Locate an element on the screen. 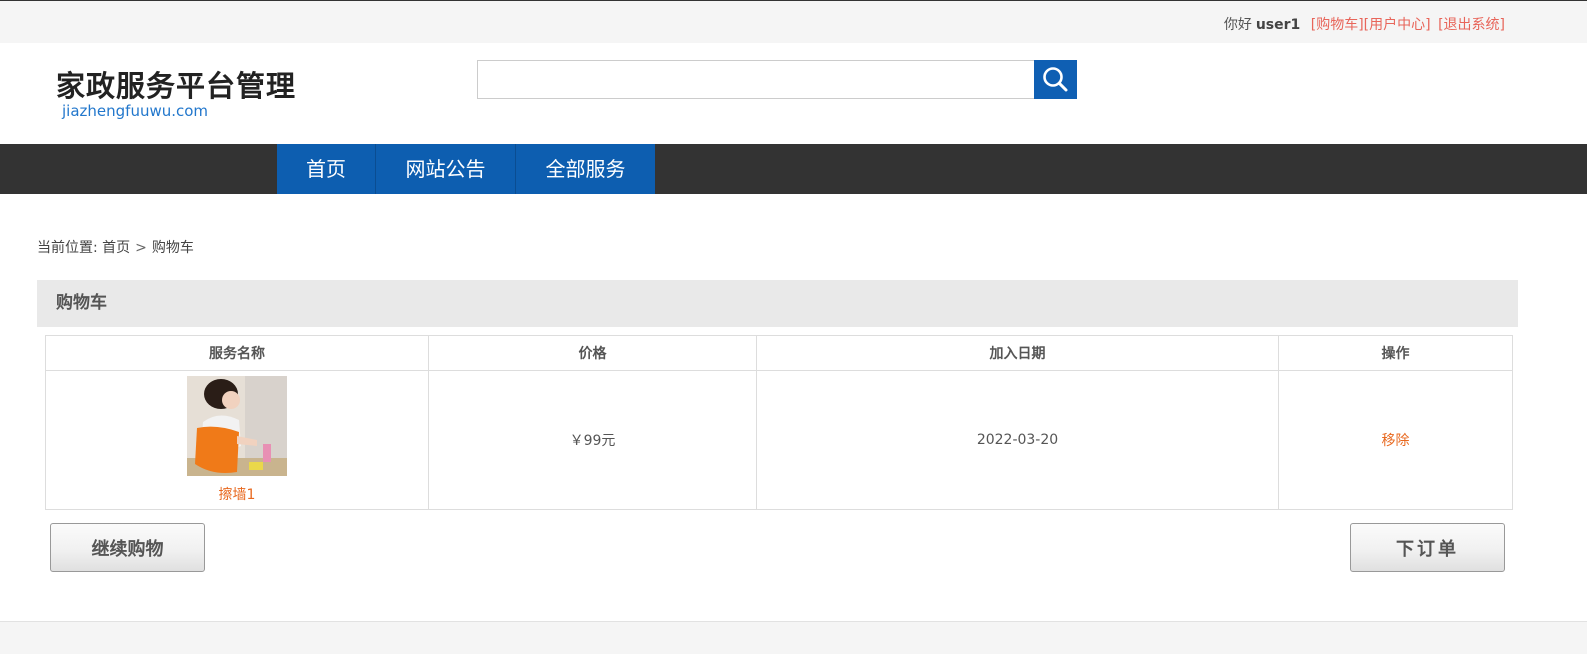 The width and height of the screenshot is (1587, 654). cart-panel-title: 购物车 is located at coordinates (777, 303).